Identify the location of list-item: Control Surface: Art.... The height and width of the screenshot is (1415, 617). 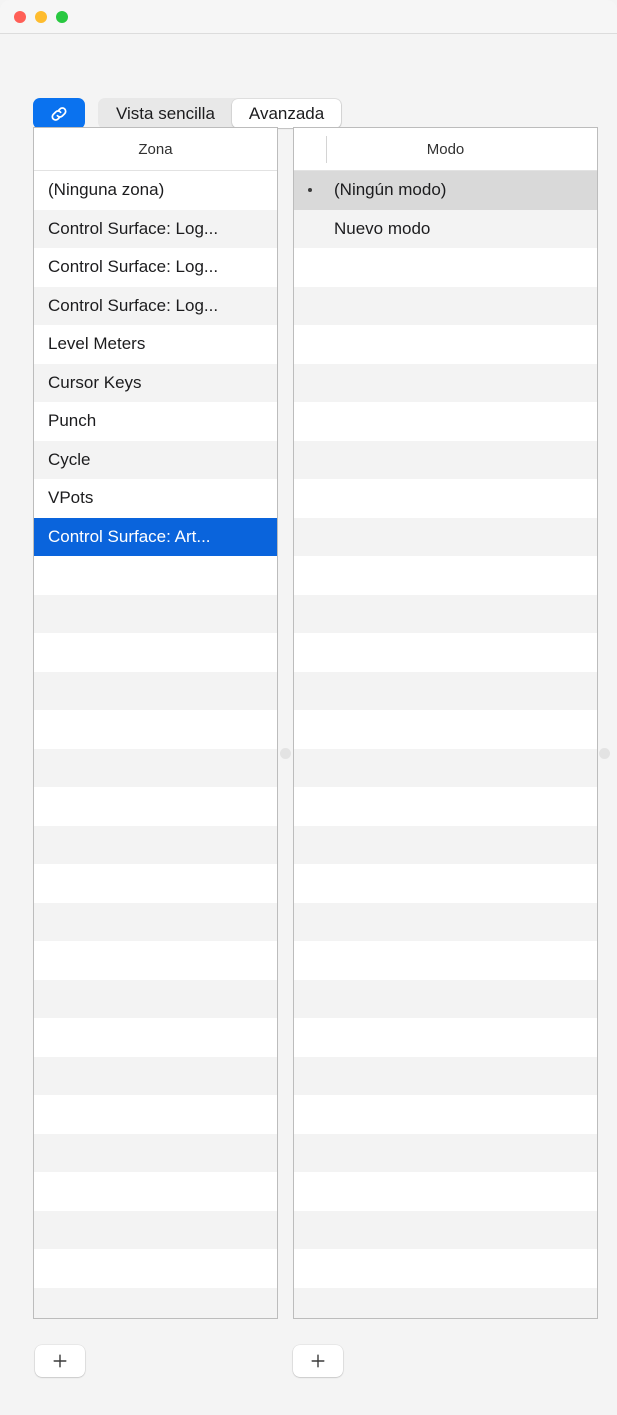
(155, 536).